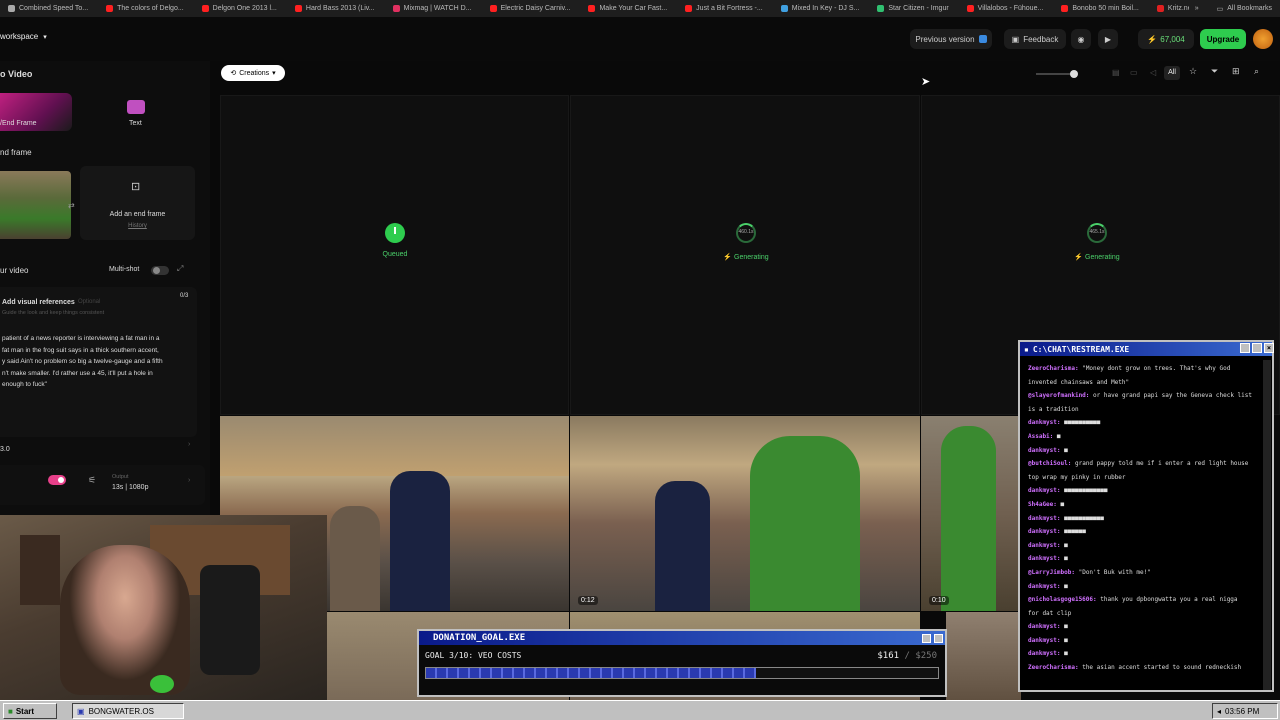 The height and width of the screenshot is (720, 1280). What do you see at coordinates (1116, 72) in the screenshot?
I see `grid-small-icon: ▤` at bounding box center [1116, 72].